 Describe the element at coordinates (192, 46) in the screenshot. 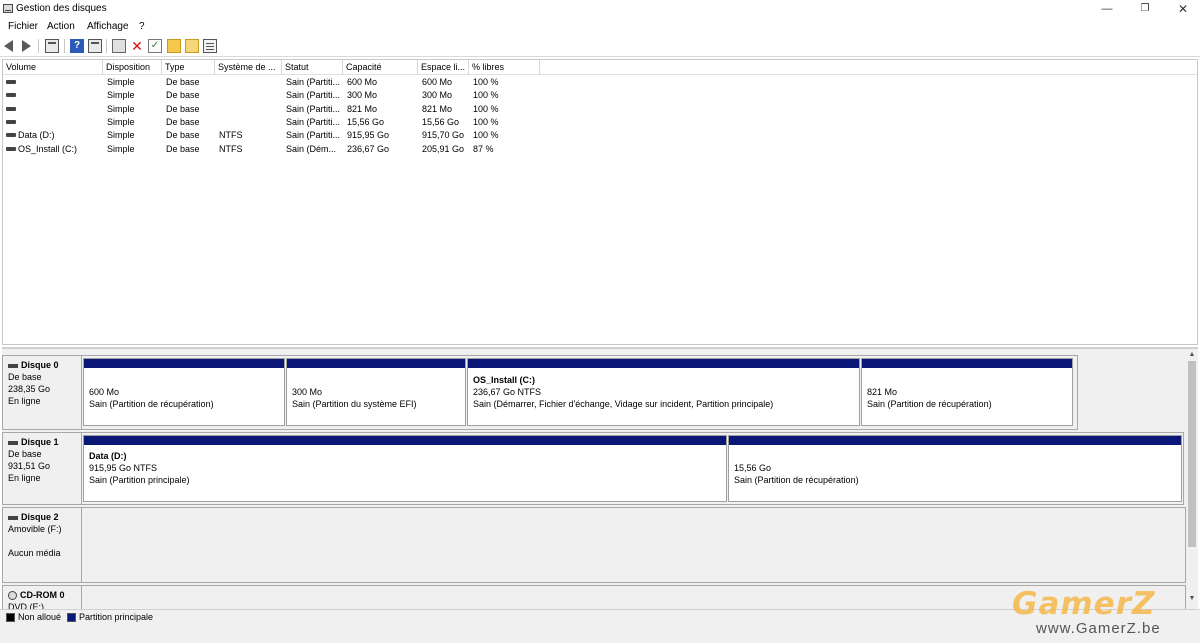

I see `folder-search-icon` at that location.